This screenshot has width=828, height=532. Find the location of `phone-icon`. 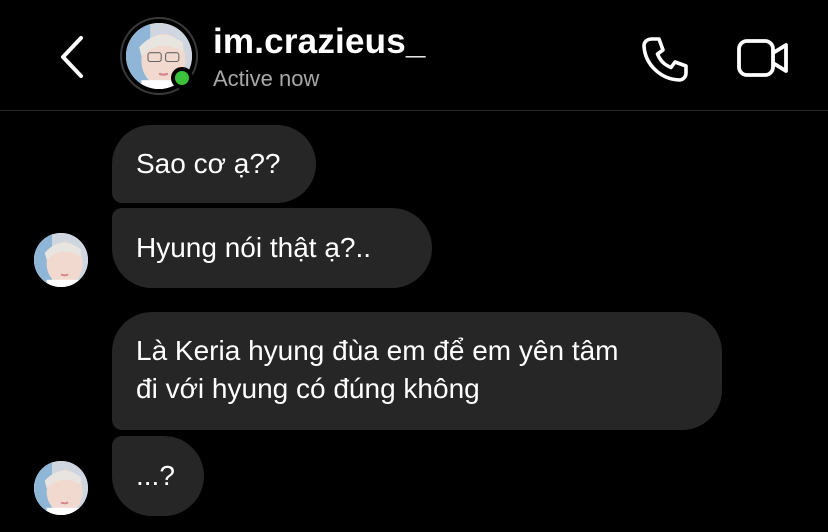

phone-icon is located at coordinates (665, 59).